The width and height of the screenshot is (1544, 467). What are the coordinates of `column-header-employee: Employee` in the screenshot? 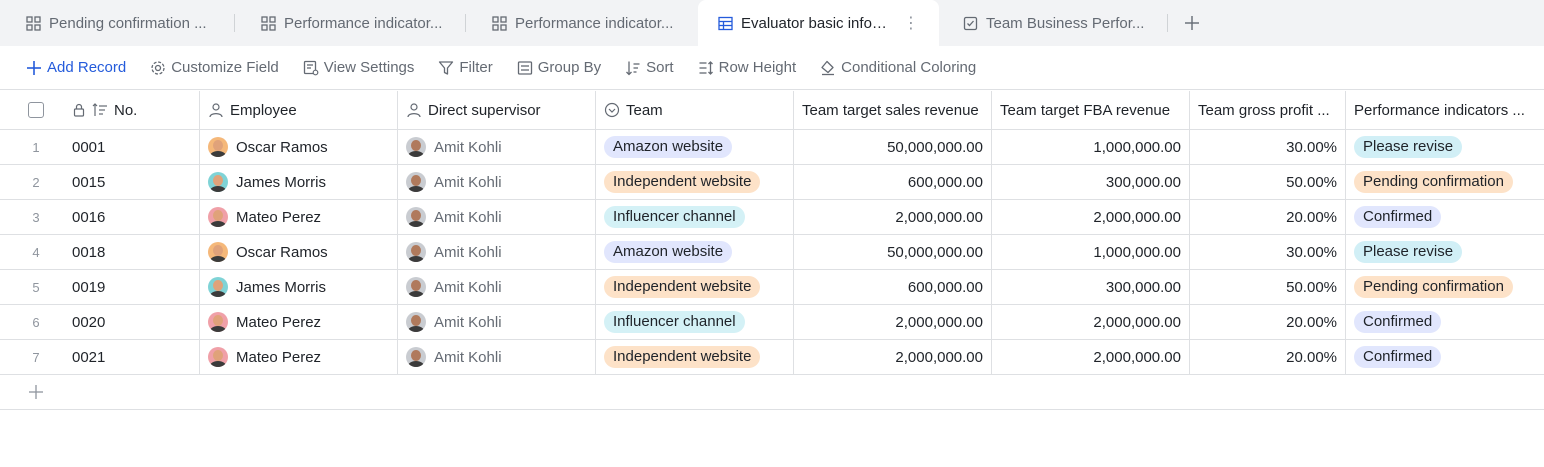 It's located at (299, 110).